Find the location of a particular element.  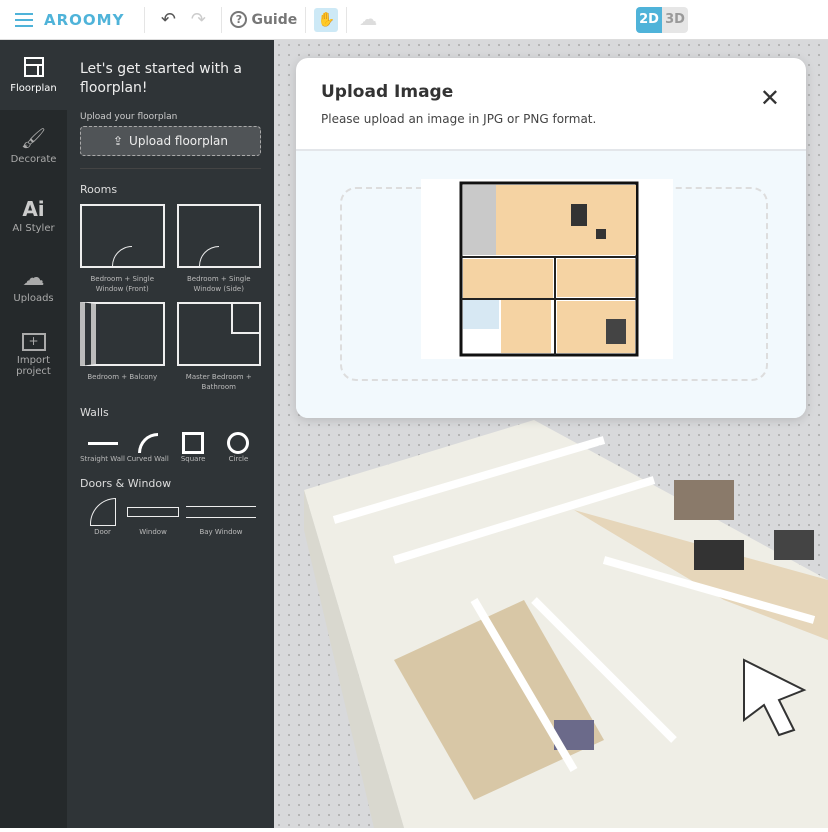

close-icon: ✕ is located at coordinates (770, 98).